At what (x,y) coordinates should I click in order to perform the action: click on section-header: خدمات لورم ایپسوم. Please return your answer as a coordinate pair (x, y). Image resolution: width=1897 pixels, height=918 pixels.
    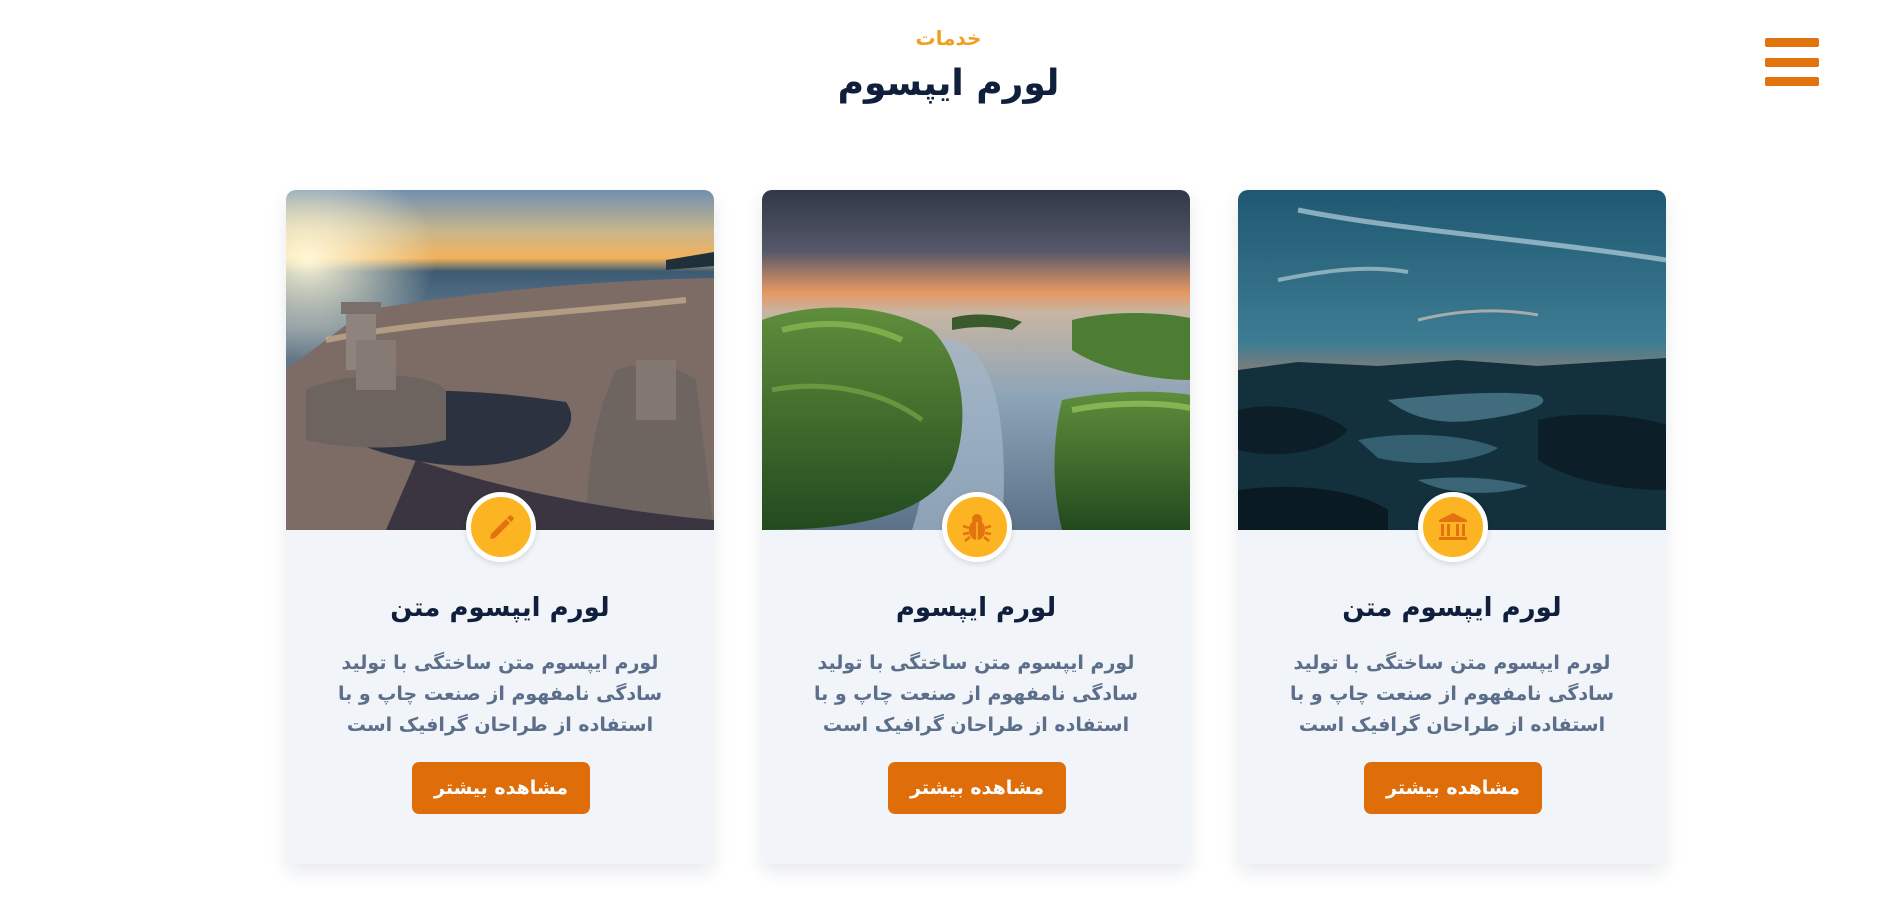
    Looking at the image, I should click on (948, 65).